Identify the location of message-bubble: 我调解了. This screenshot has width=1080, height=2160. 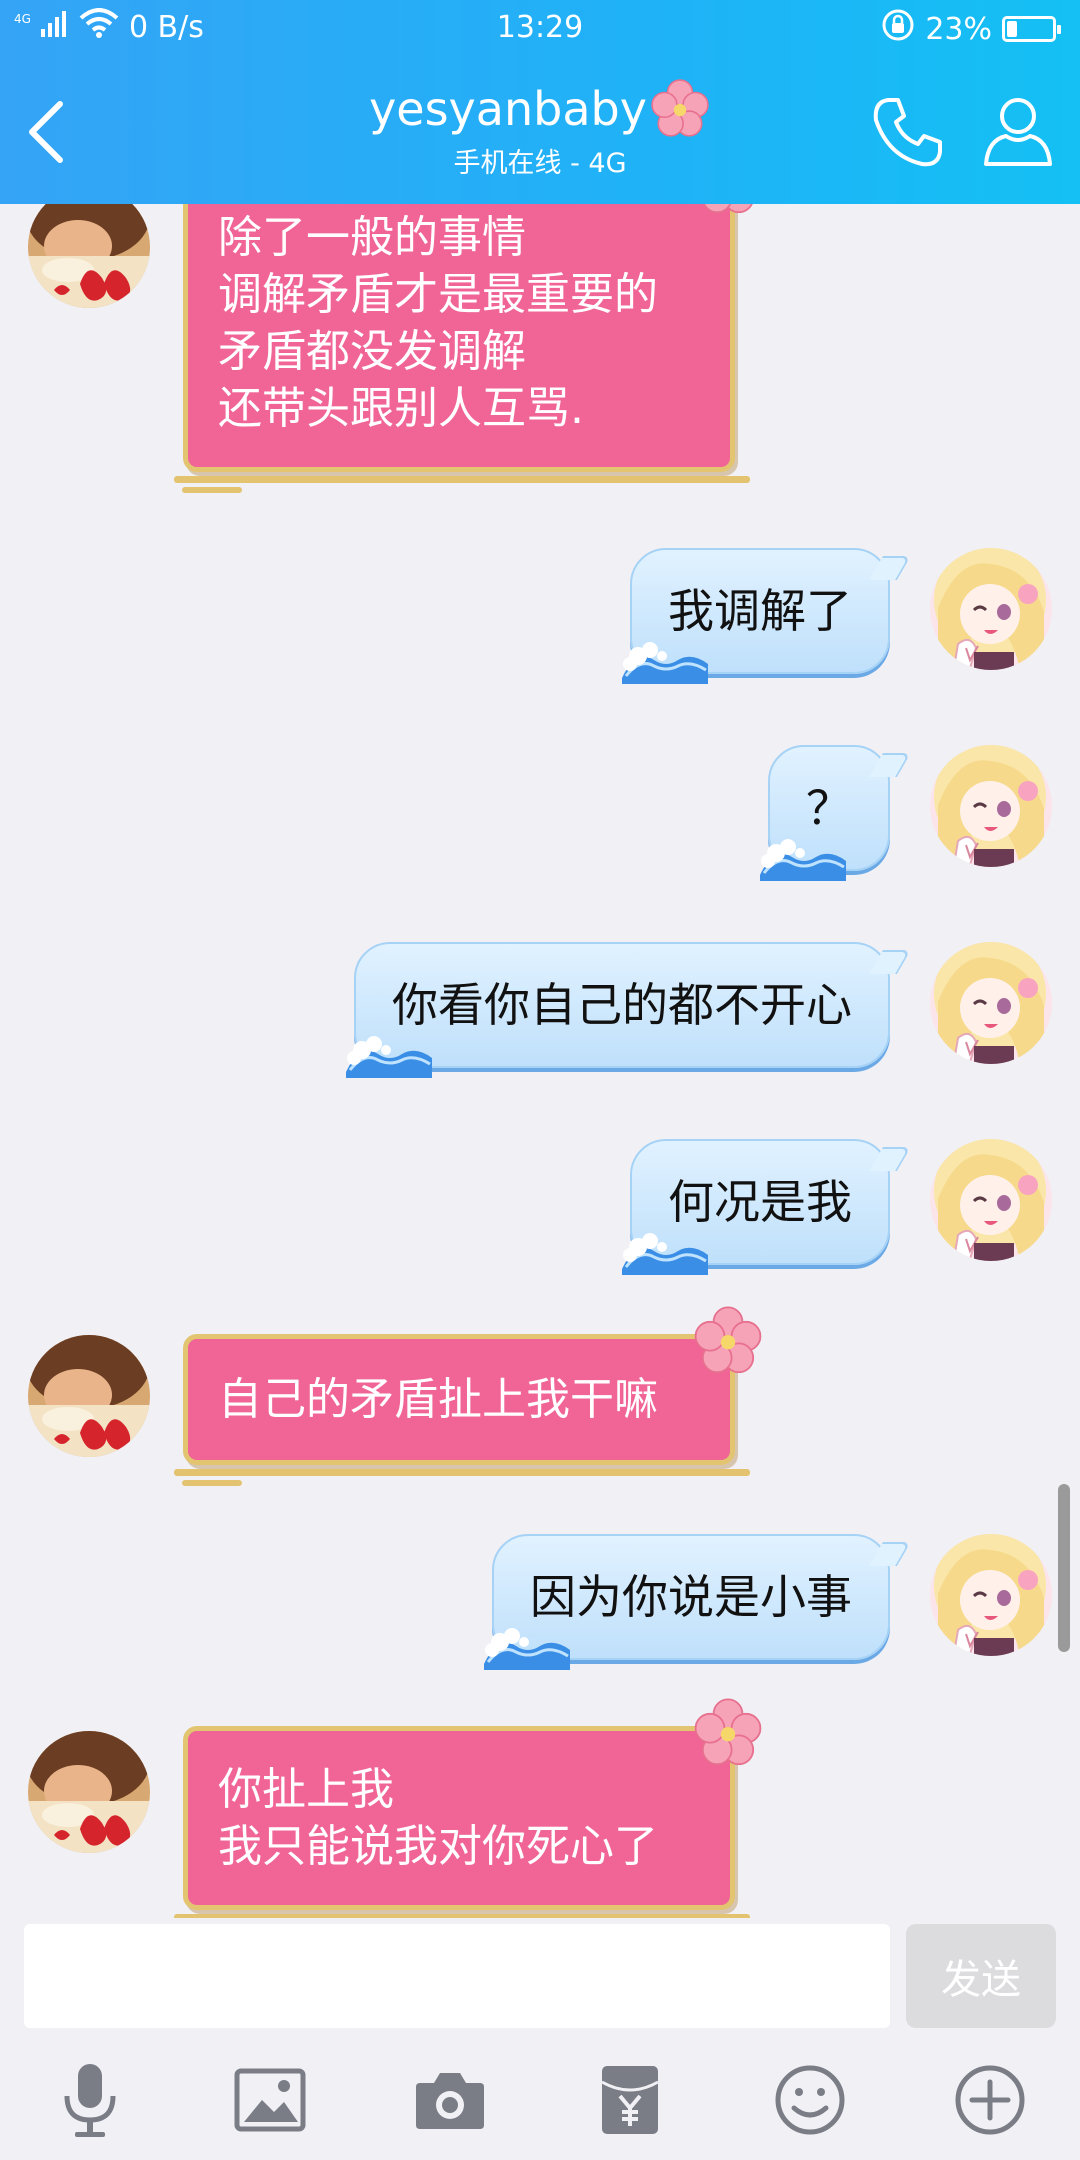
(760, 611).